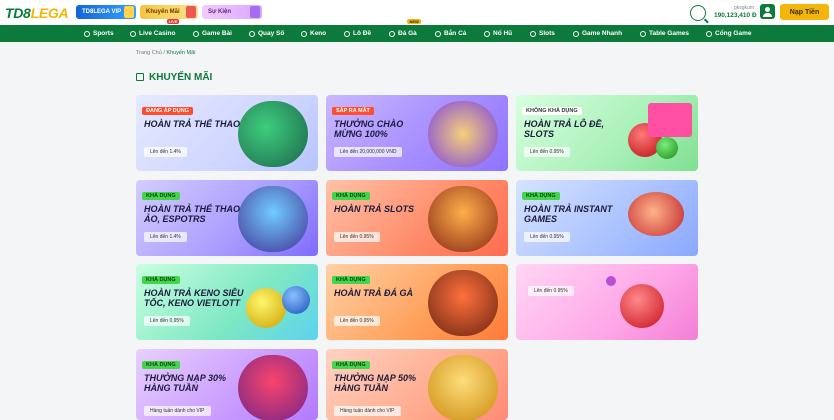 The height and width of the screenshot is (420, 834). Describe the element at coordinates (181, 77) in the screenshot. I see `page-title-text: KHUYẾN MÃI` at that location.